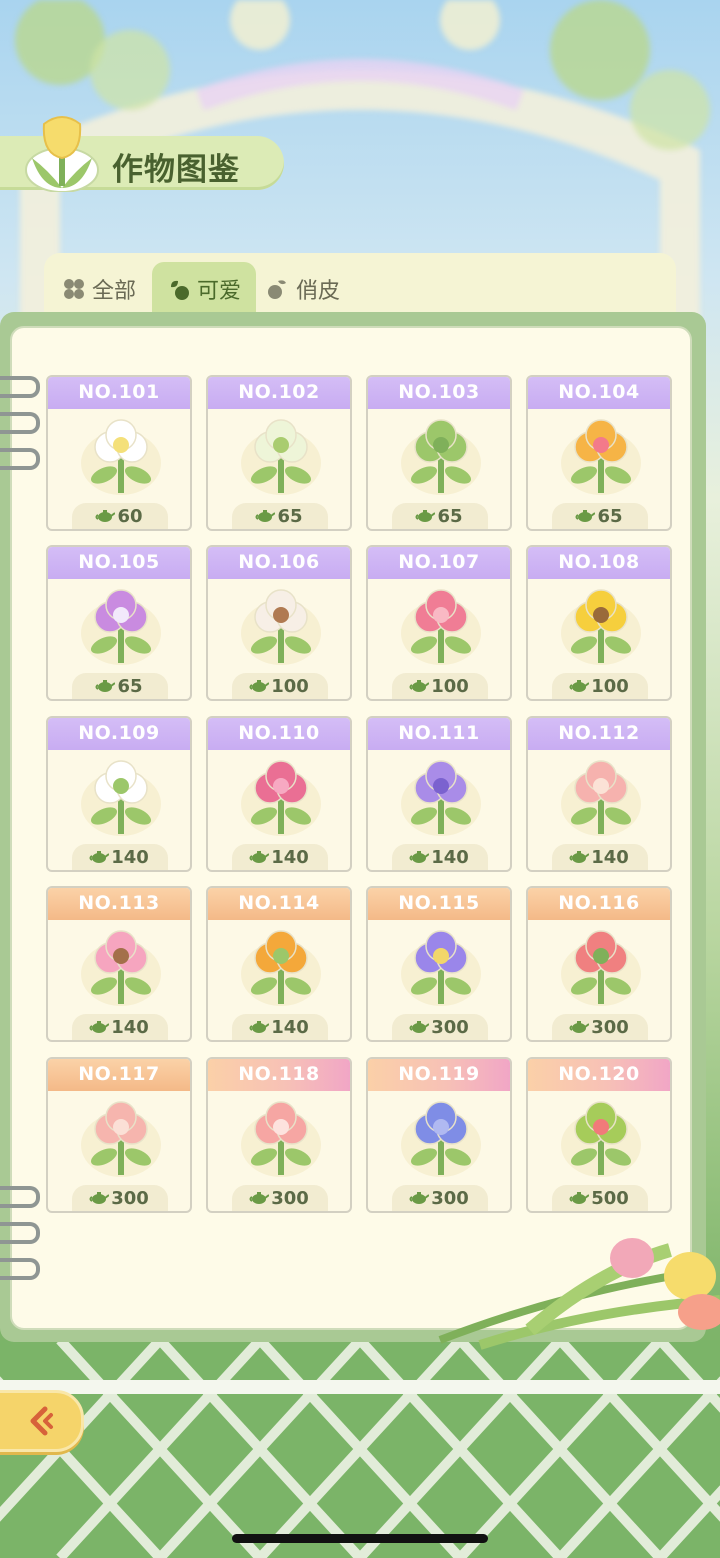 This screenshot has width=720, height=1558. Describe the element at coordinates (439, 393) in the screenshot. I see `crop-number: NO.103` at that location.